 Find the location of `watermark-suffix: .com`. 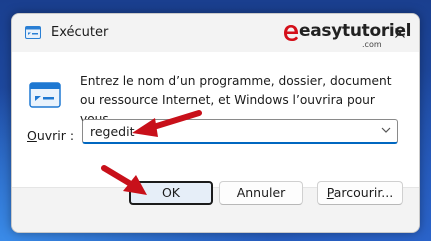

watermark-suffix: .com is located at coordinates (372, 44).